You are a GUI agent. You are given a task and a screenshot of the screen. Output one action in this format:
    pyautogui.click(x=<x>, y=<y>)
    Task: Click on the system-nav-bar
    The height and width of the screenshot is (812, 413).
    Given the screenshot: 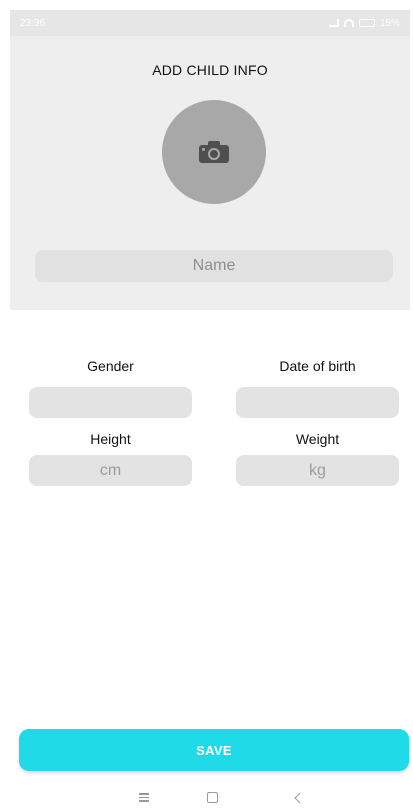 What is the action you would take?
    pyautogui.click(x=206, y=797)
    